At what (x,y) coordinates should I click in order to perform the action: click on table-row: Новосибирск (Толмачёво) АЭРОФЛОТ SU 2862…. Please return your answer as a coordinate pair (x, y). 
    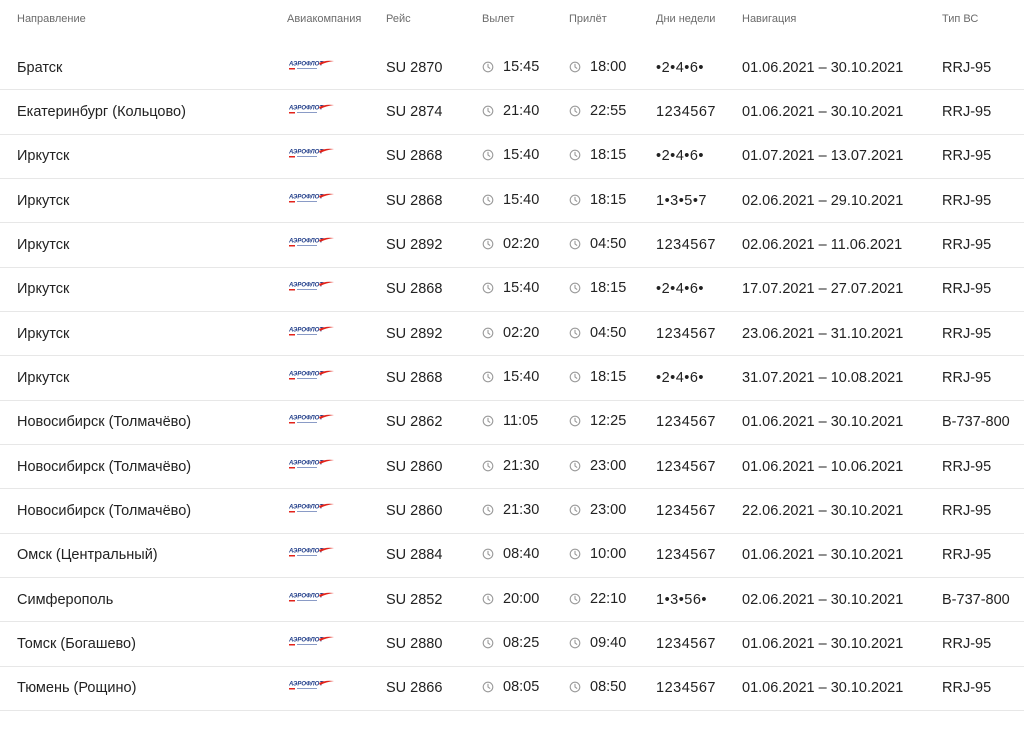
    Looking at the image, I should click on (512, 423).